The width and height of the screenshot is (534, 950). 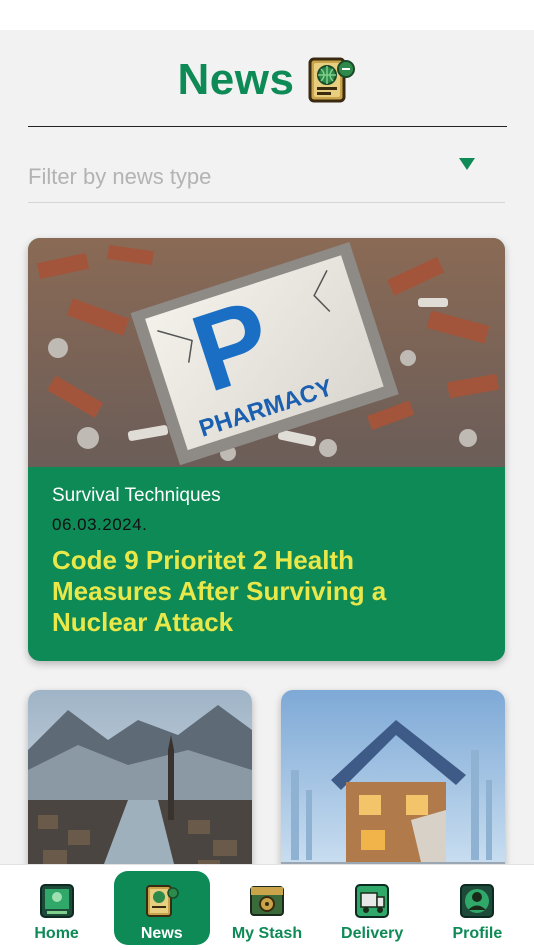 I want to click on bottom-navigation: Home News My Stash Delivery Profile, so click(x=267, y=907).